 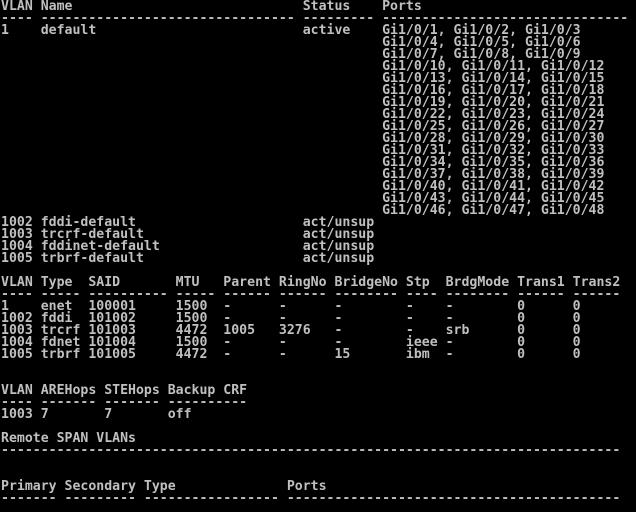 I want to click on terminal-line: 1005 trbrf-default act/unsup, so click(x=188, y=258).